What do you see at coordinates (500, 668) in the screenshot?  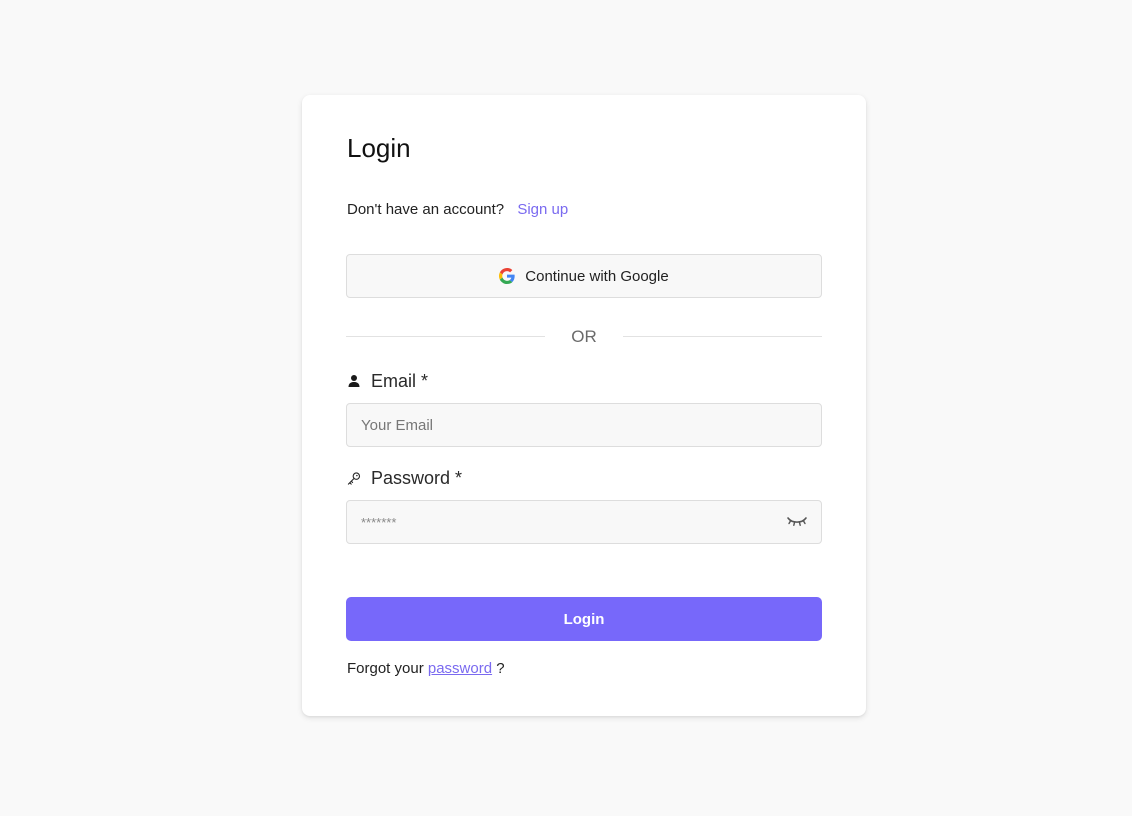 I see `forgot-suffix: ?` at bounding box center [500, 668].